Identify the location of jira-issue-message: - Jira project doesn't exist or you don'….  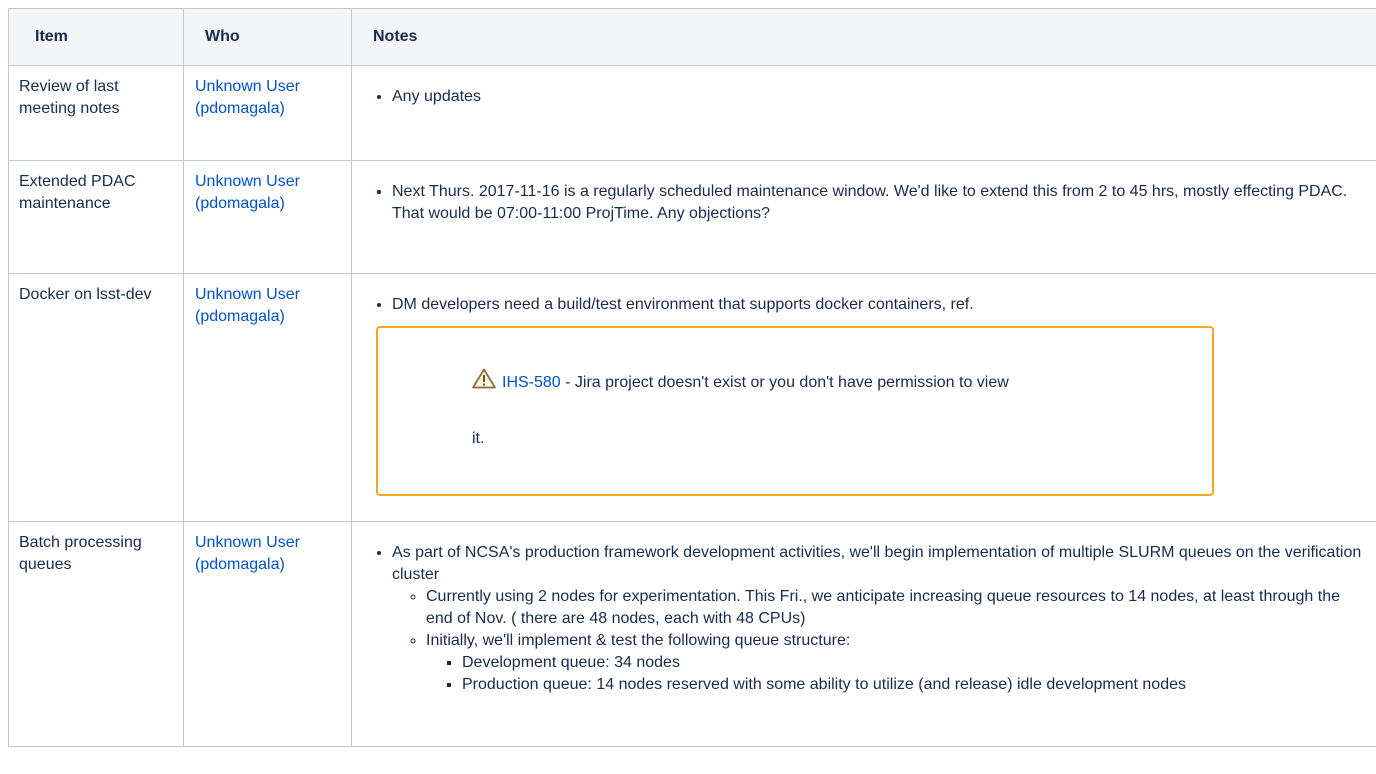
(784, 382).